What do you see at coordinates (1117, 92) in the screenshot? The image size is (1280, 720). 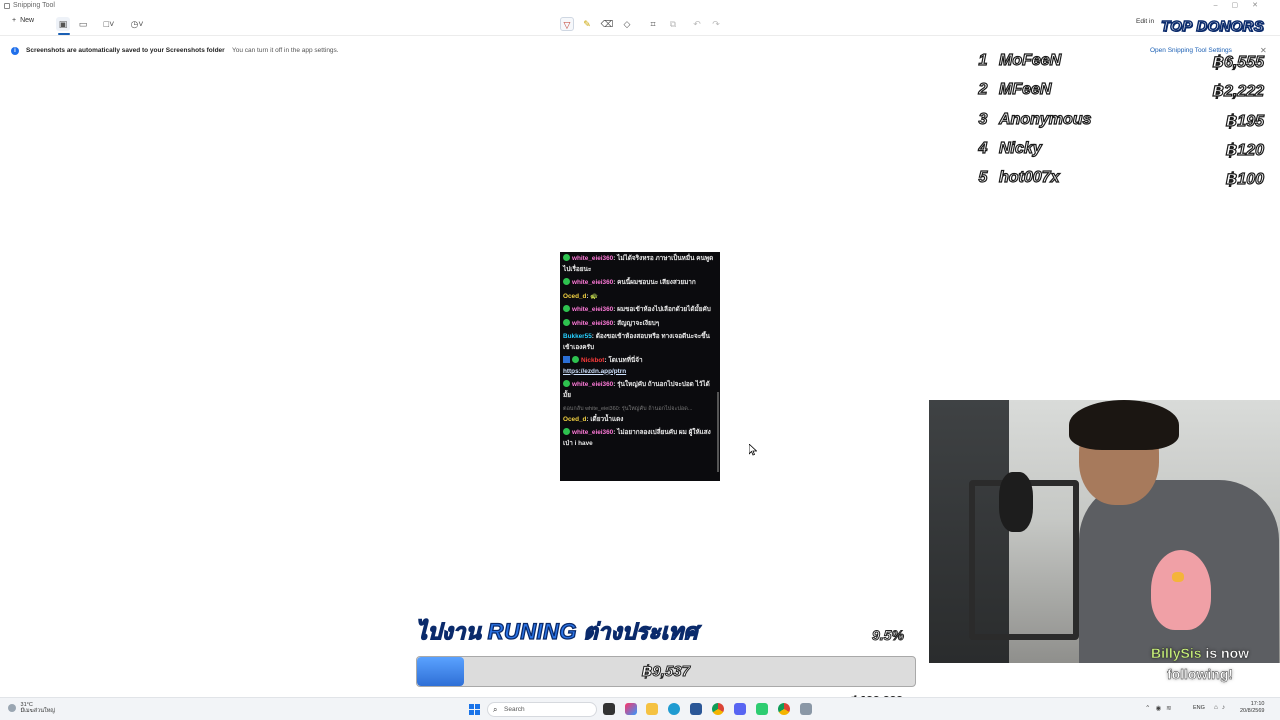 I see `donor-row: 2 MFeeN ฿2,222` at bounding box center [1117, 92].